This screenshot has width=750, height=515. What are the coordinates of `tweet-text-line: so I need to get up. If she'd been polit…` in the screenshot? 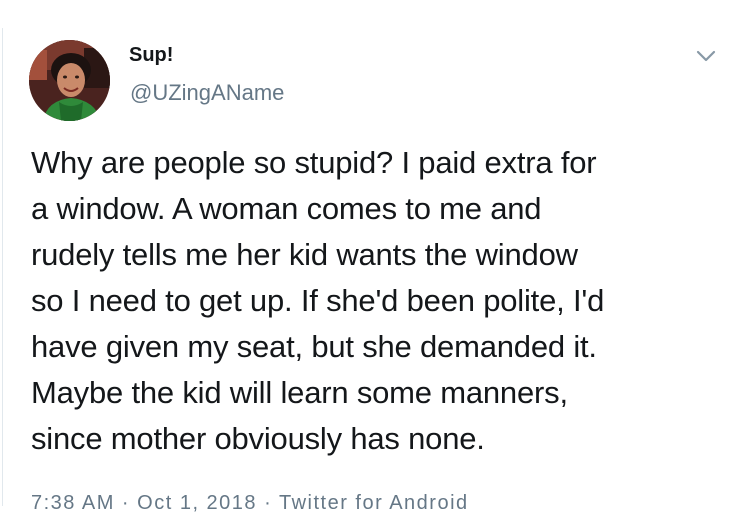 It's located at (318, 300).